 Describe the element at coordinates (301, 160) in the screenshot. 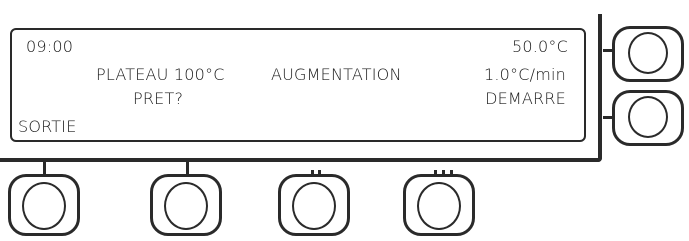

I see `panel-bezel-bottom` at that location.